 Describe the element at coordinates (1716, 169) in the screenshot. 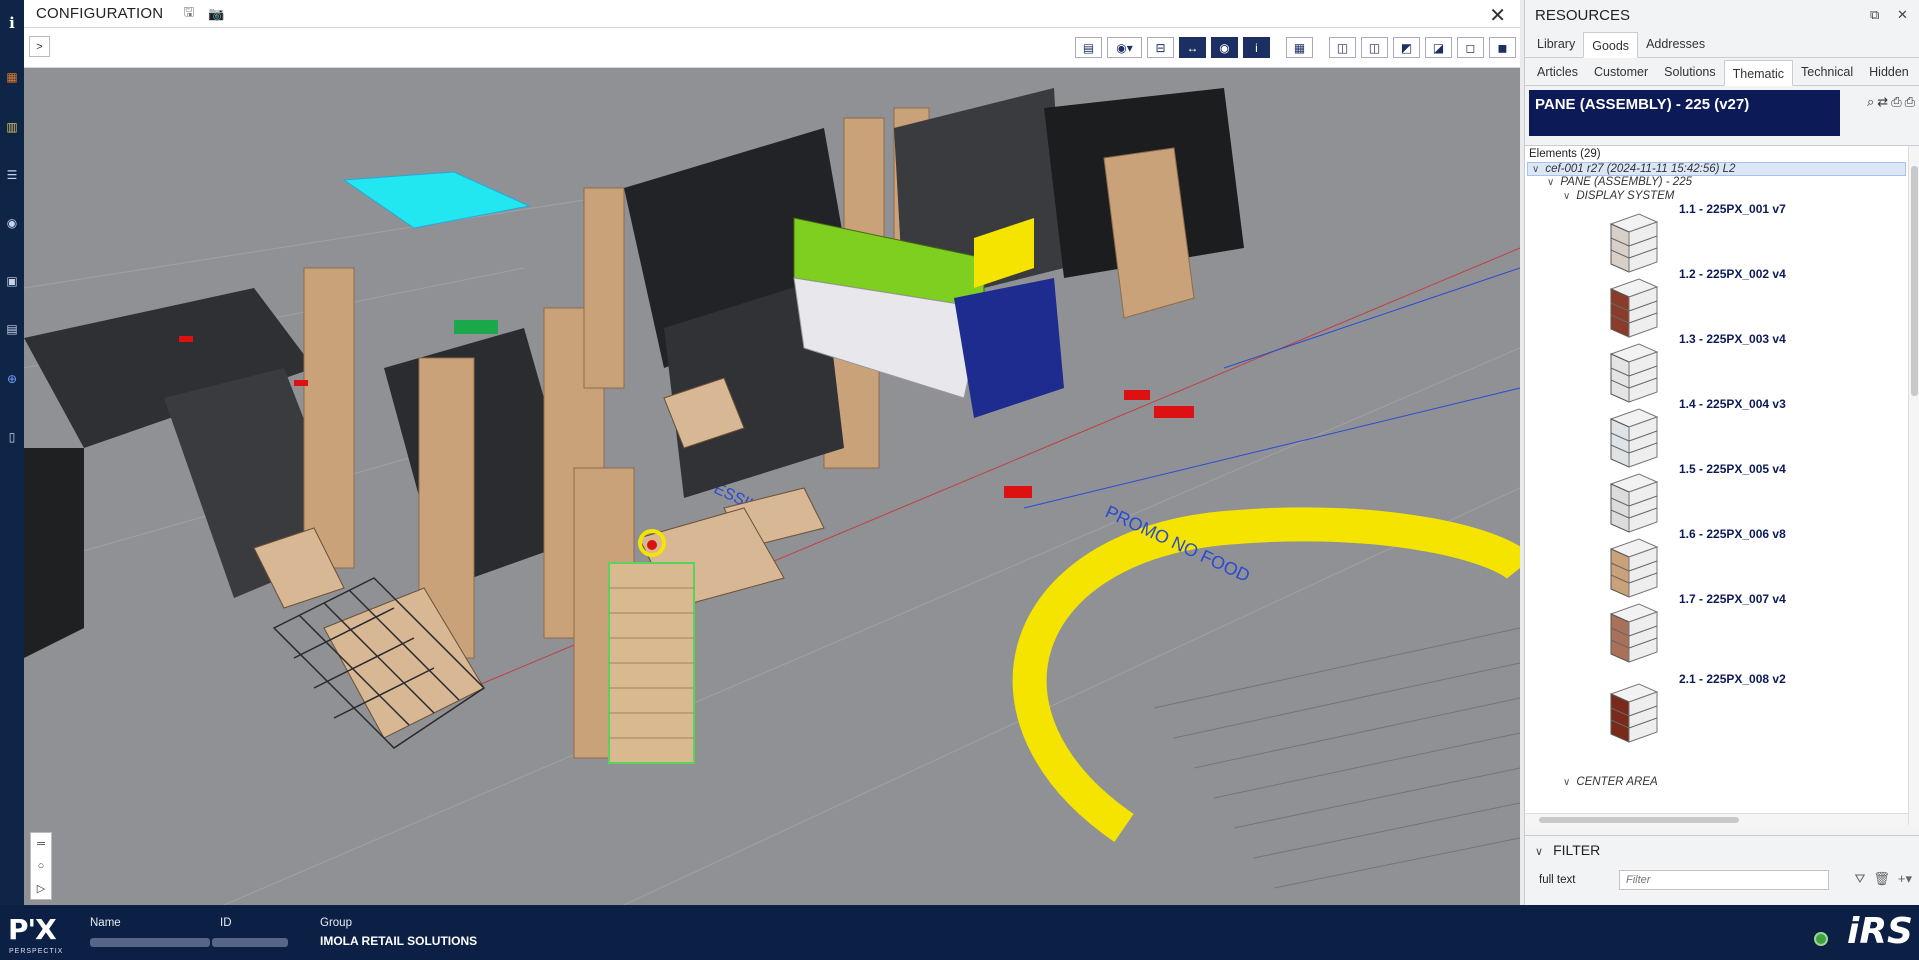

I see `tree-root-node: ∨ cef-001 r27 (2024-11-11 15:42:56) L2` at that location.